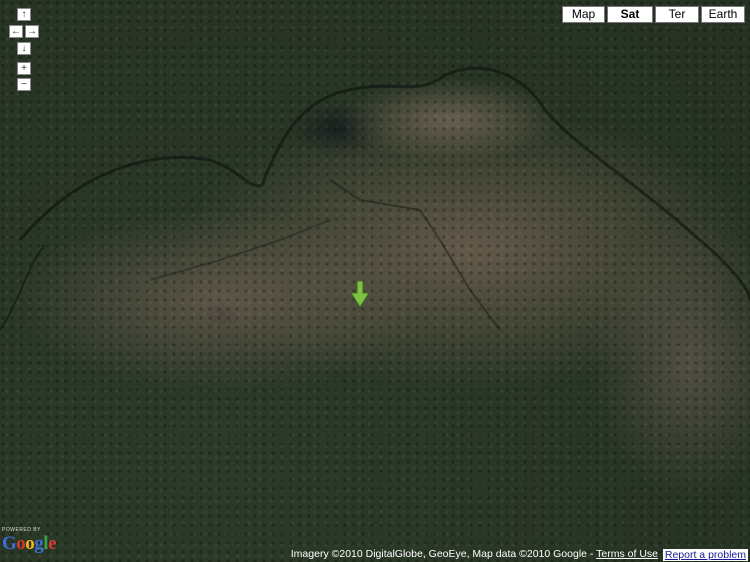  I want to click on arrow-down-icon: ↓, so click(24, 48).